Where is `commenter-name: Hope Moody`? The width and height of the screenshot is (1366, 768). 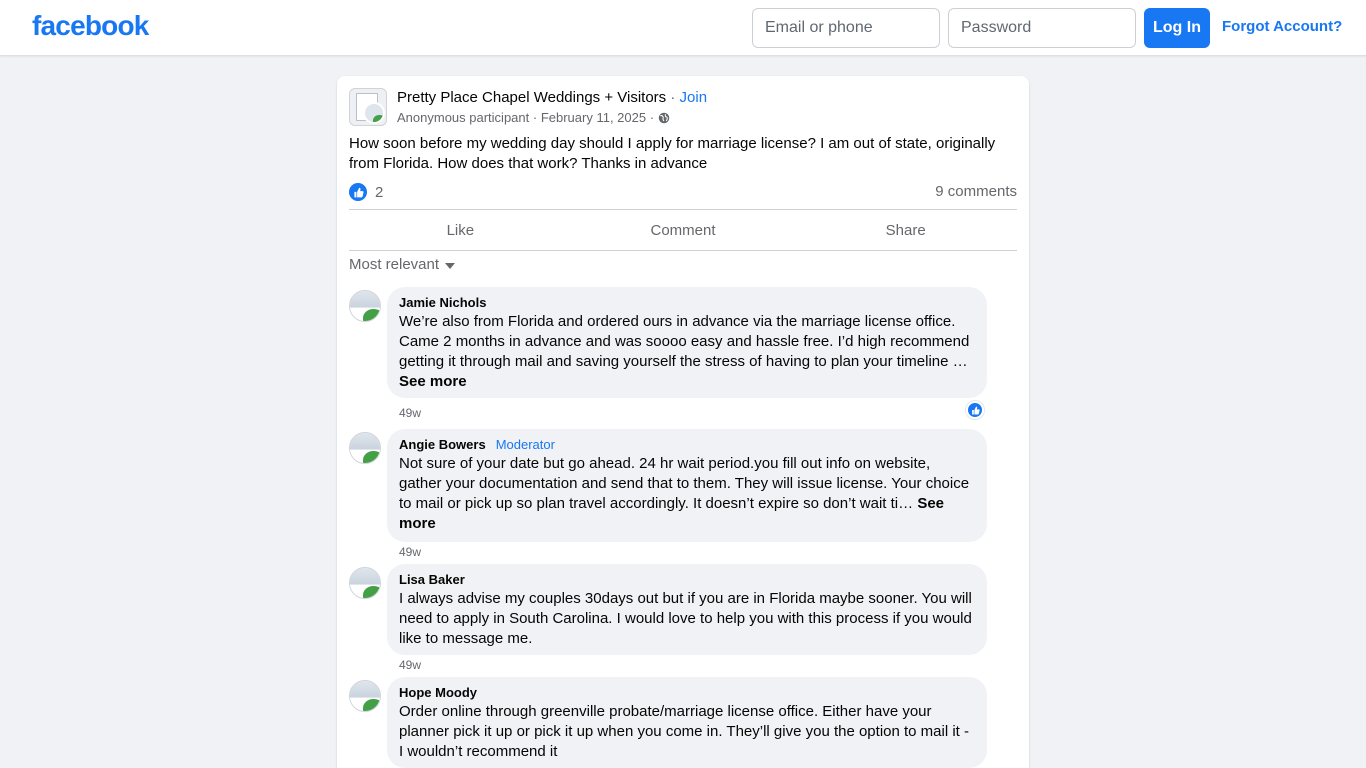
commenter-name: Hope Moody is located at coordinates (687, 693).